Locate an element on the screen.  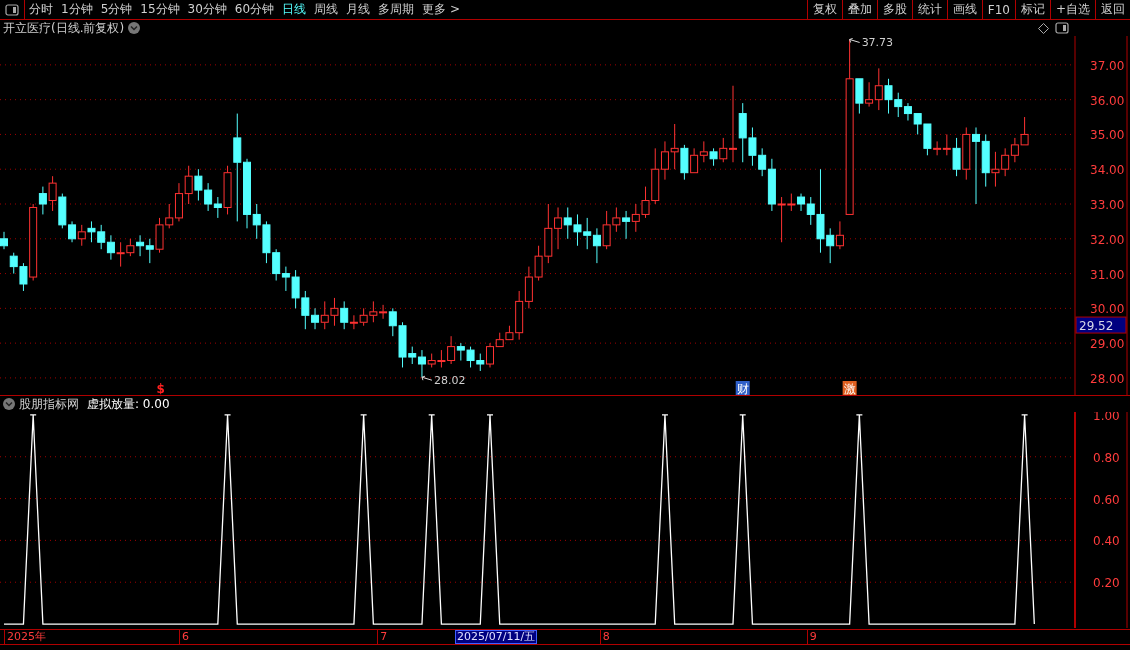
toolbar-button: +自选 is located at coordinates (1072, 9).